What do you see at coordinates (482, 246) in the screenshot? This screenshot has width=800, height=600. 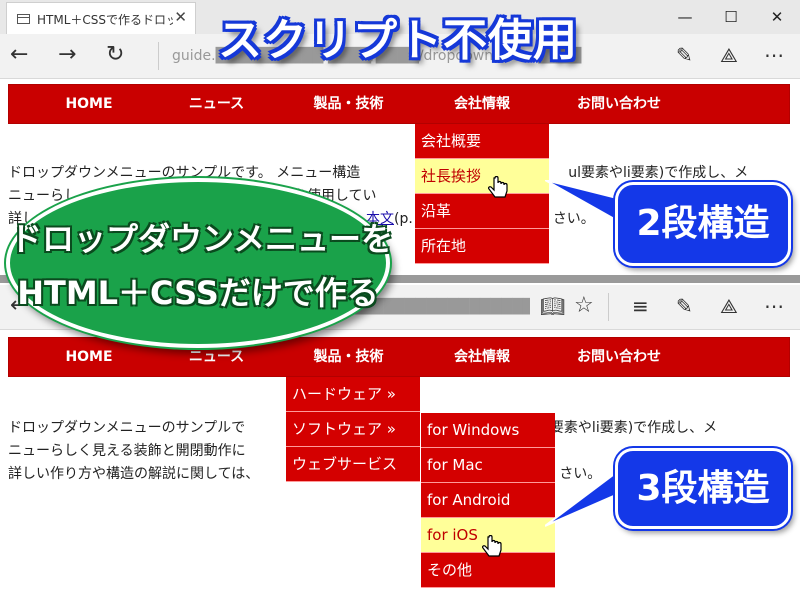 I see `submenu-item-location: 所在地` at bounding box center [482, 246].